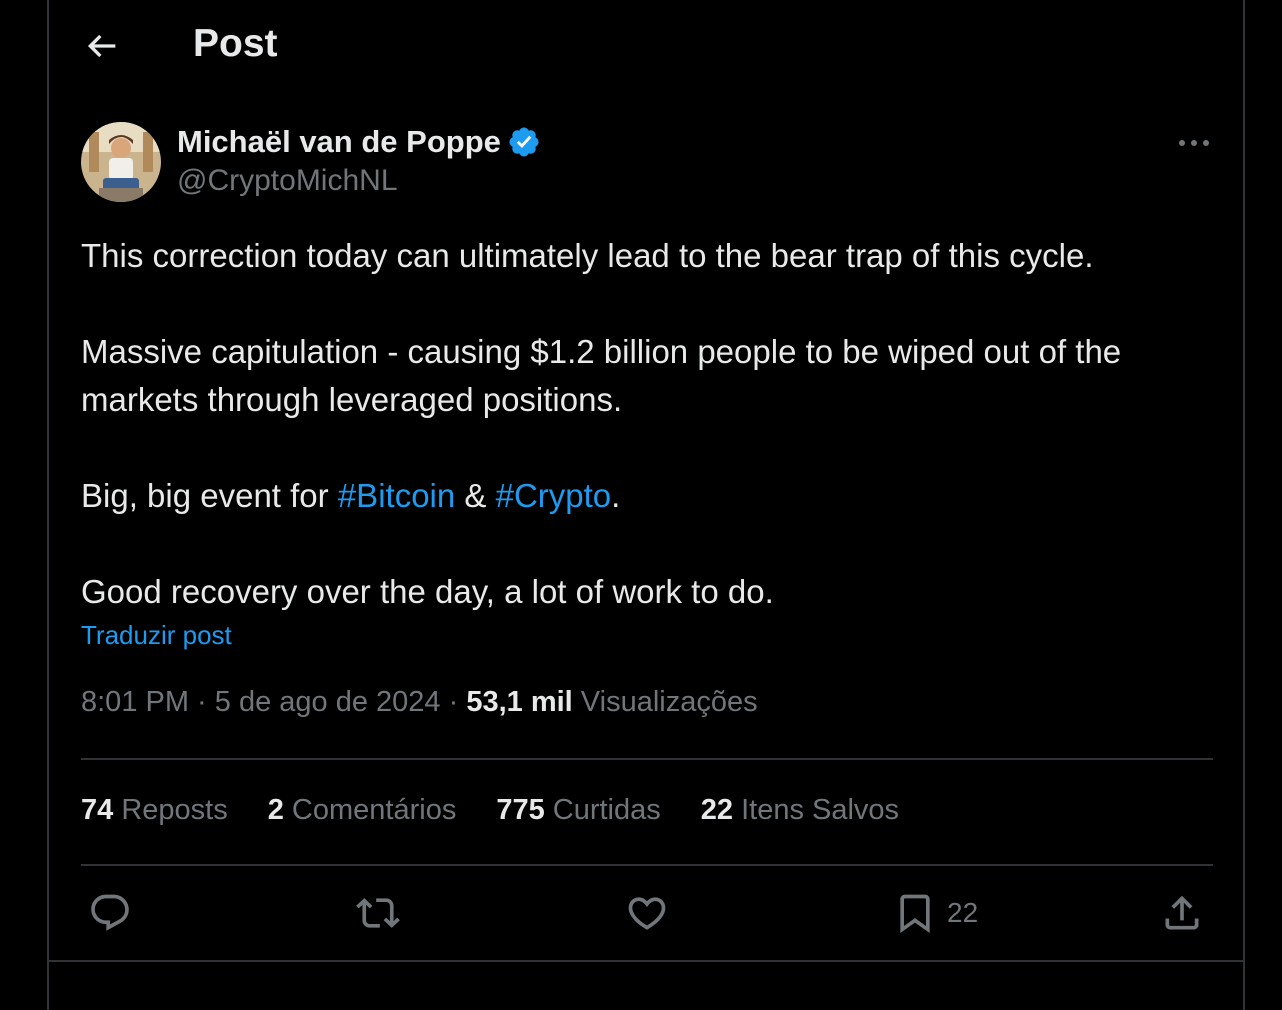 The height and width of the screenshot is (1010, 1282). Describe the element at coordinates (717, 810) in the screenshot. I see `saves-count: 22` at that location.